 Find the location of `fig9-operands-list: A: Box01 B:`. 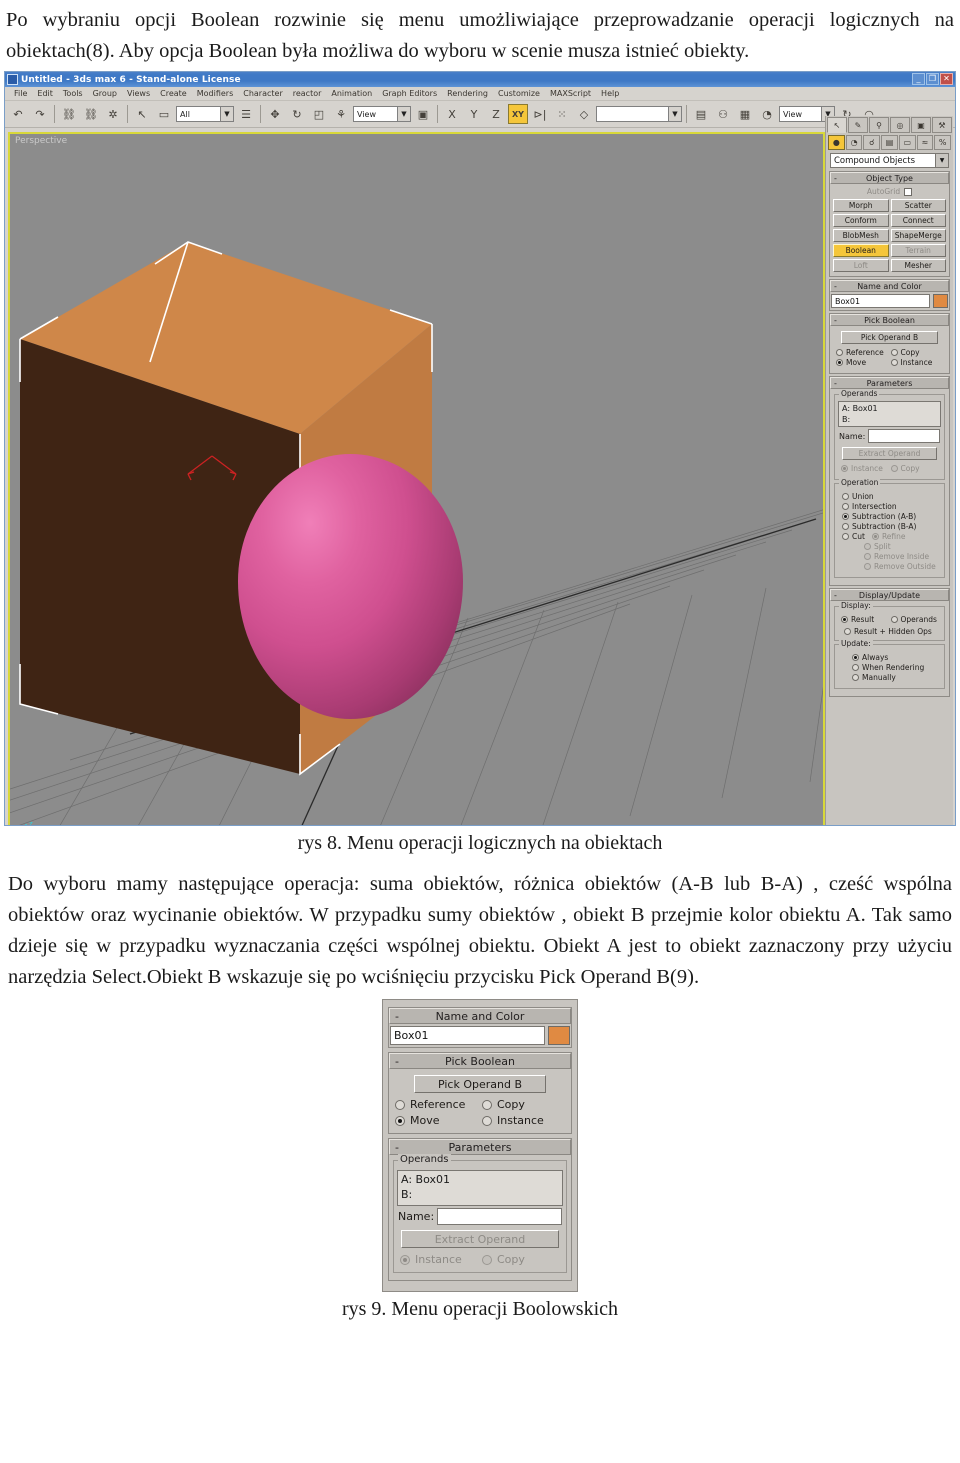

fig9-operands-list: A: Box01 B: is located at coordinates (480, 1188).